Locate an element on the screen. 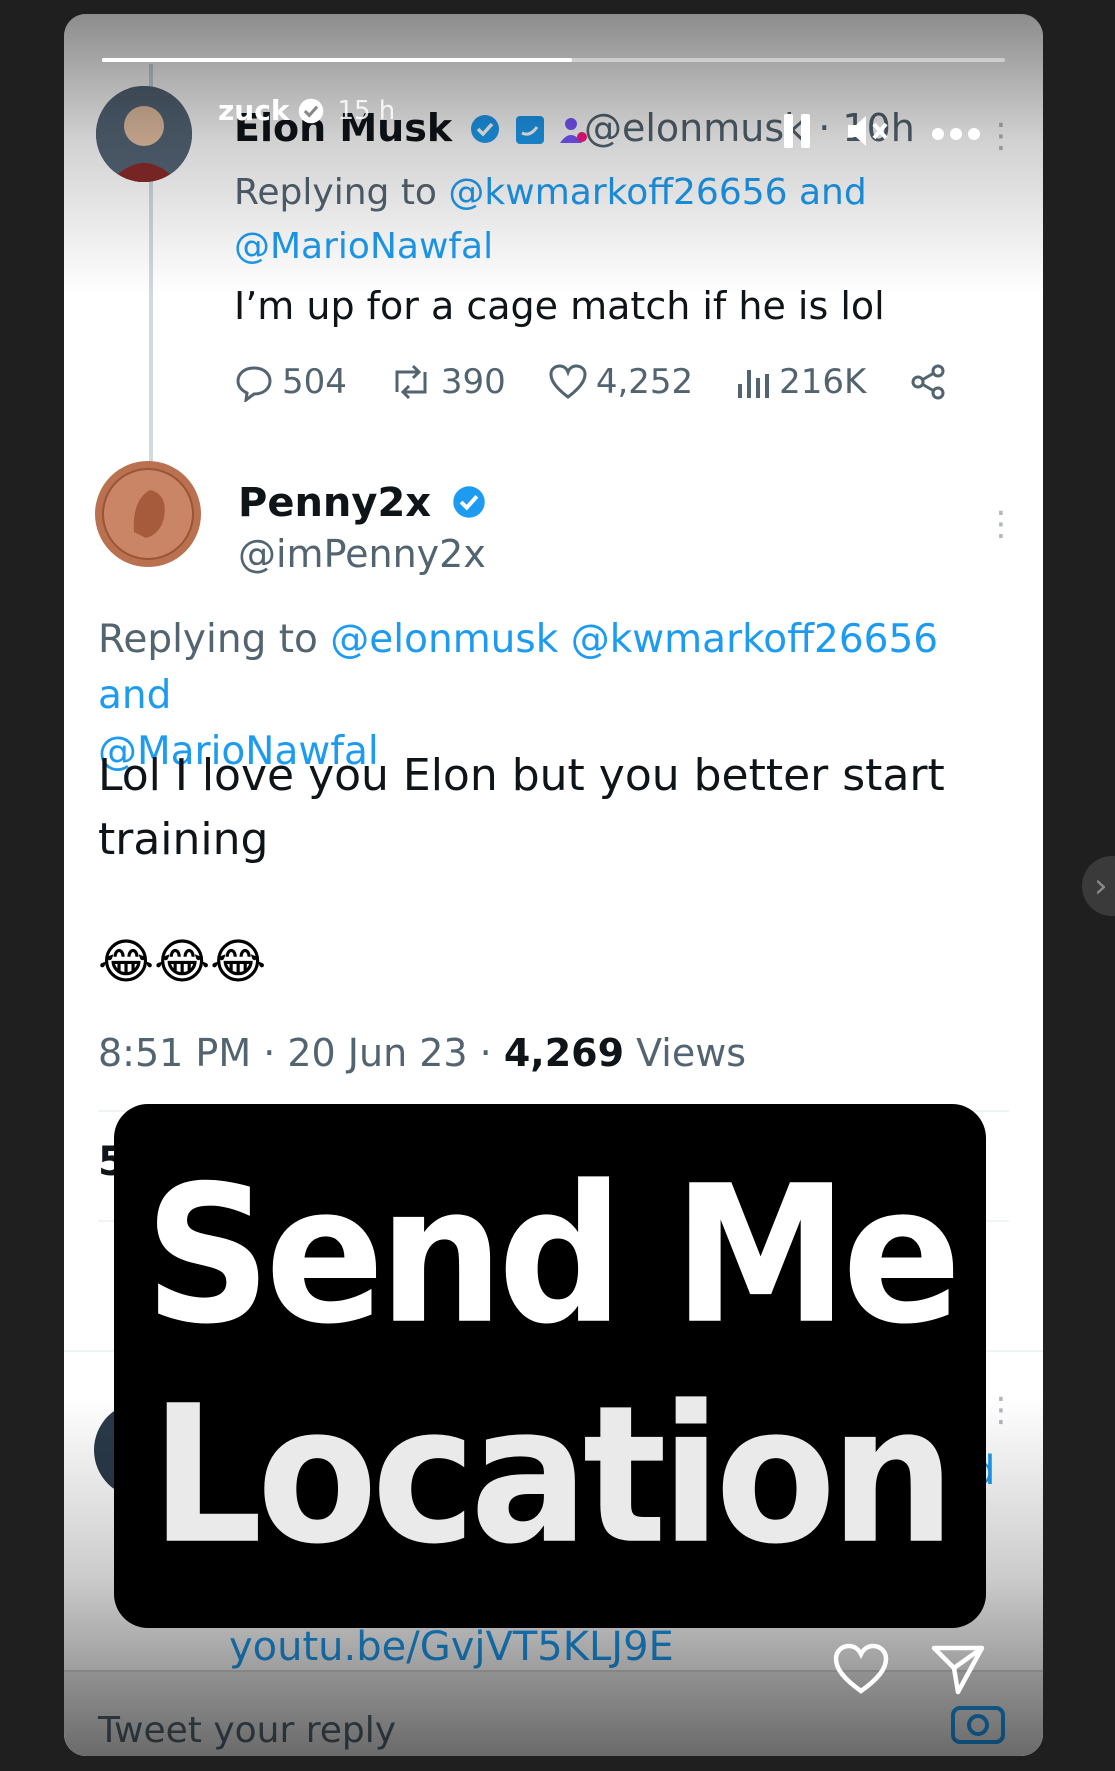 Image resolution: width=1115 pixels, height=1771 pixels. mute-icon is located at coordinates (868, 133).